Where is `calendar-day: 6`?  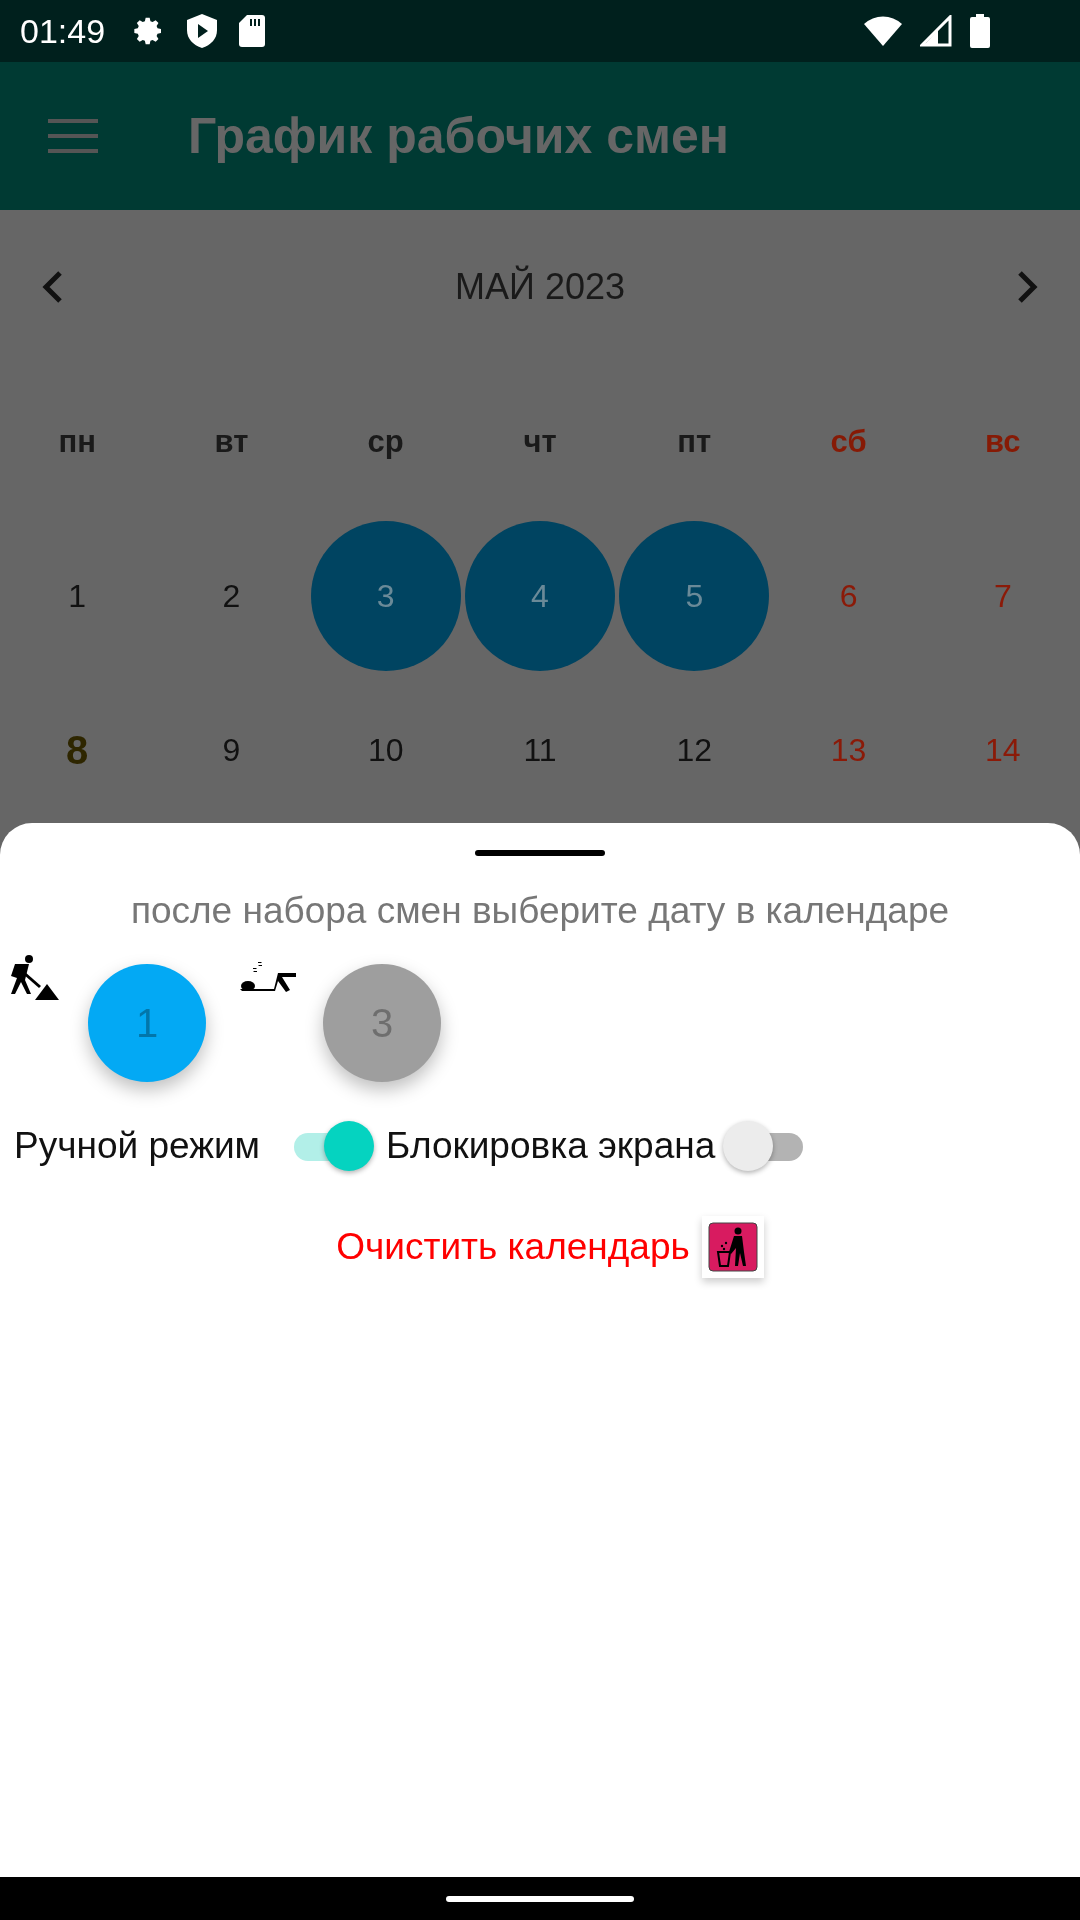
calendar-day: 6 is located at coordinates (848, 596).